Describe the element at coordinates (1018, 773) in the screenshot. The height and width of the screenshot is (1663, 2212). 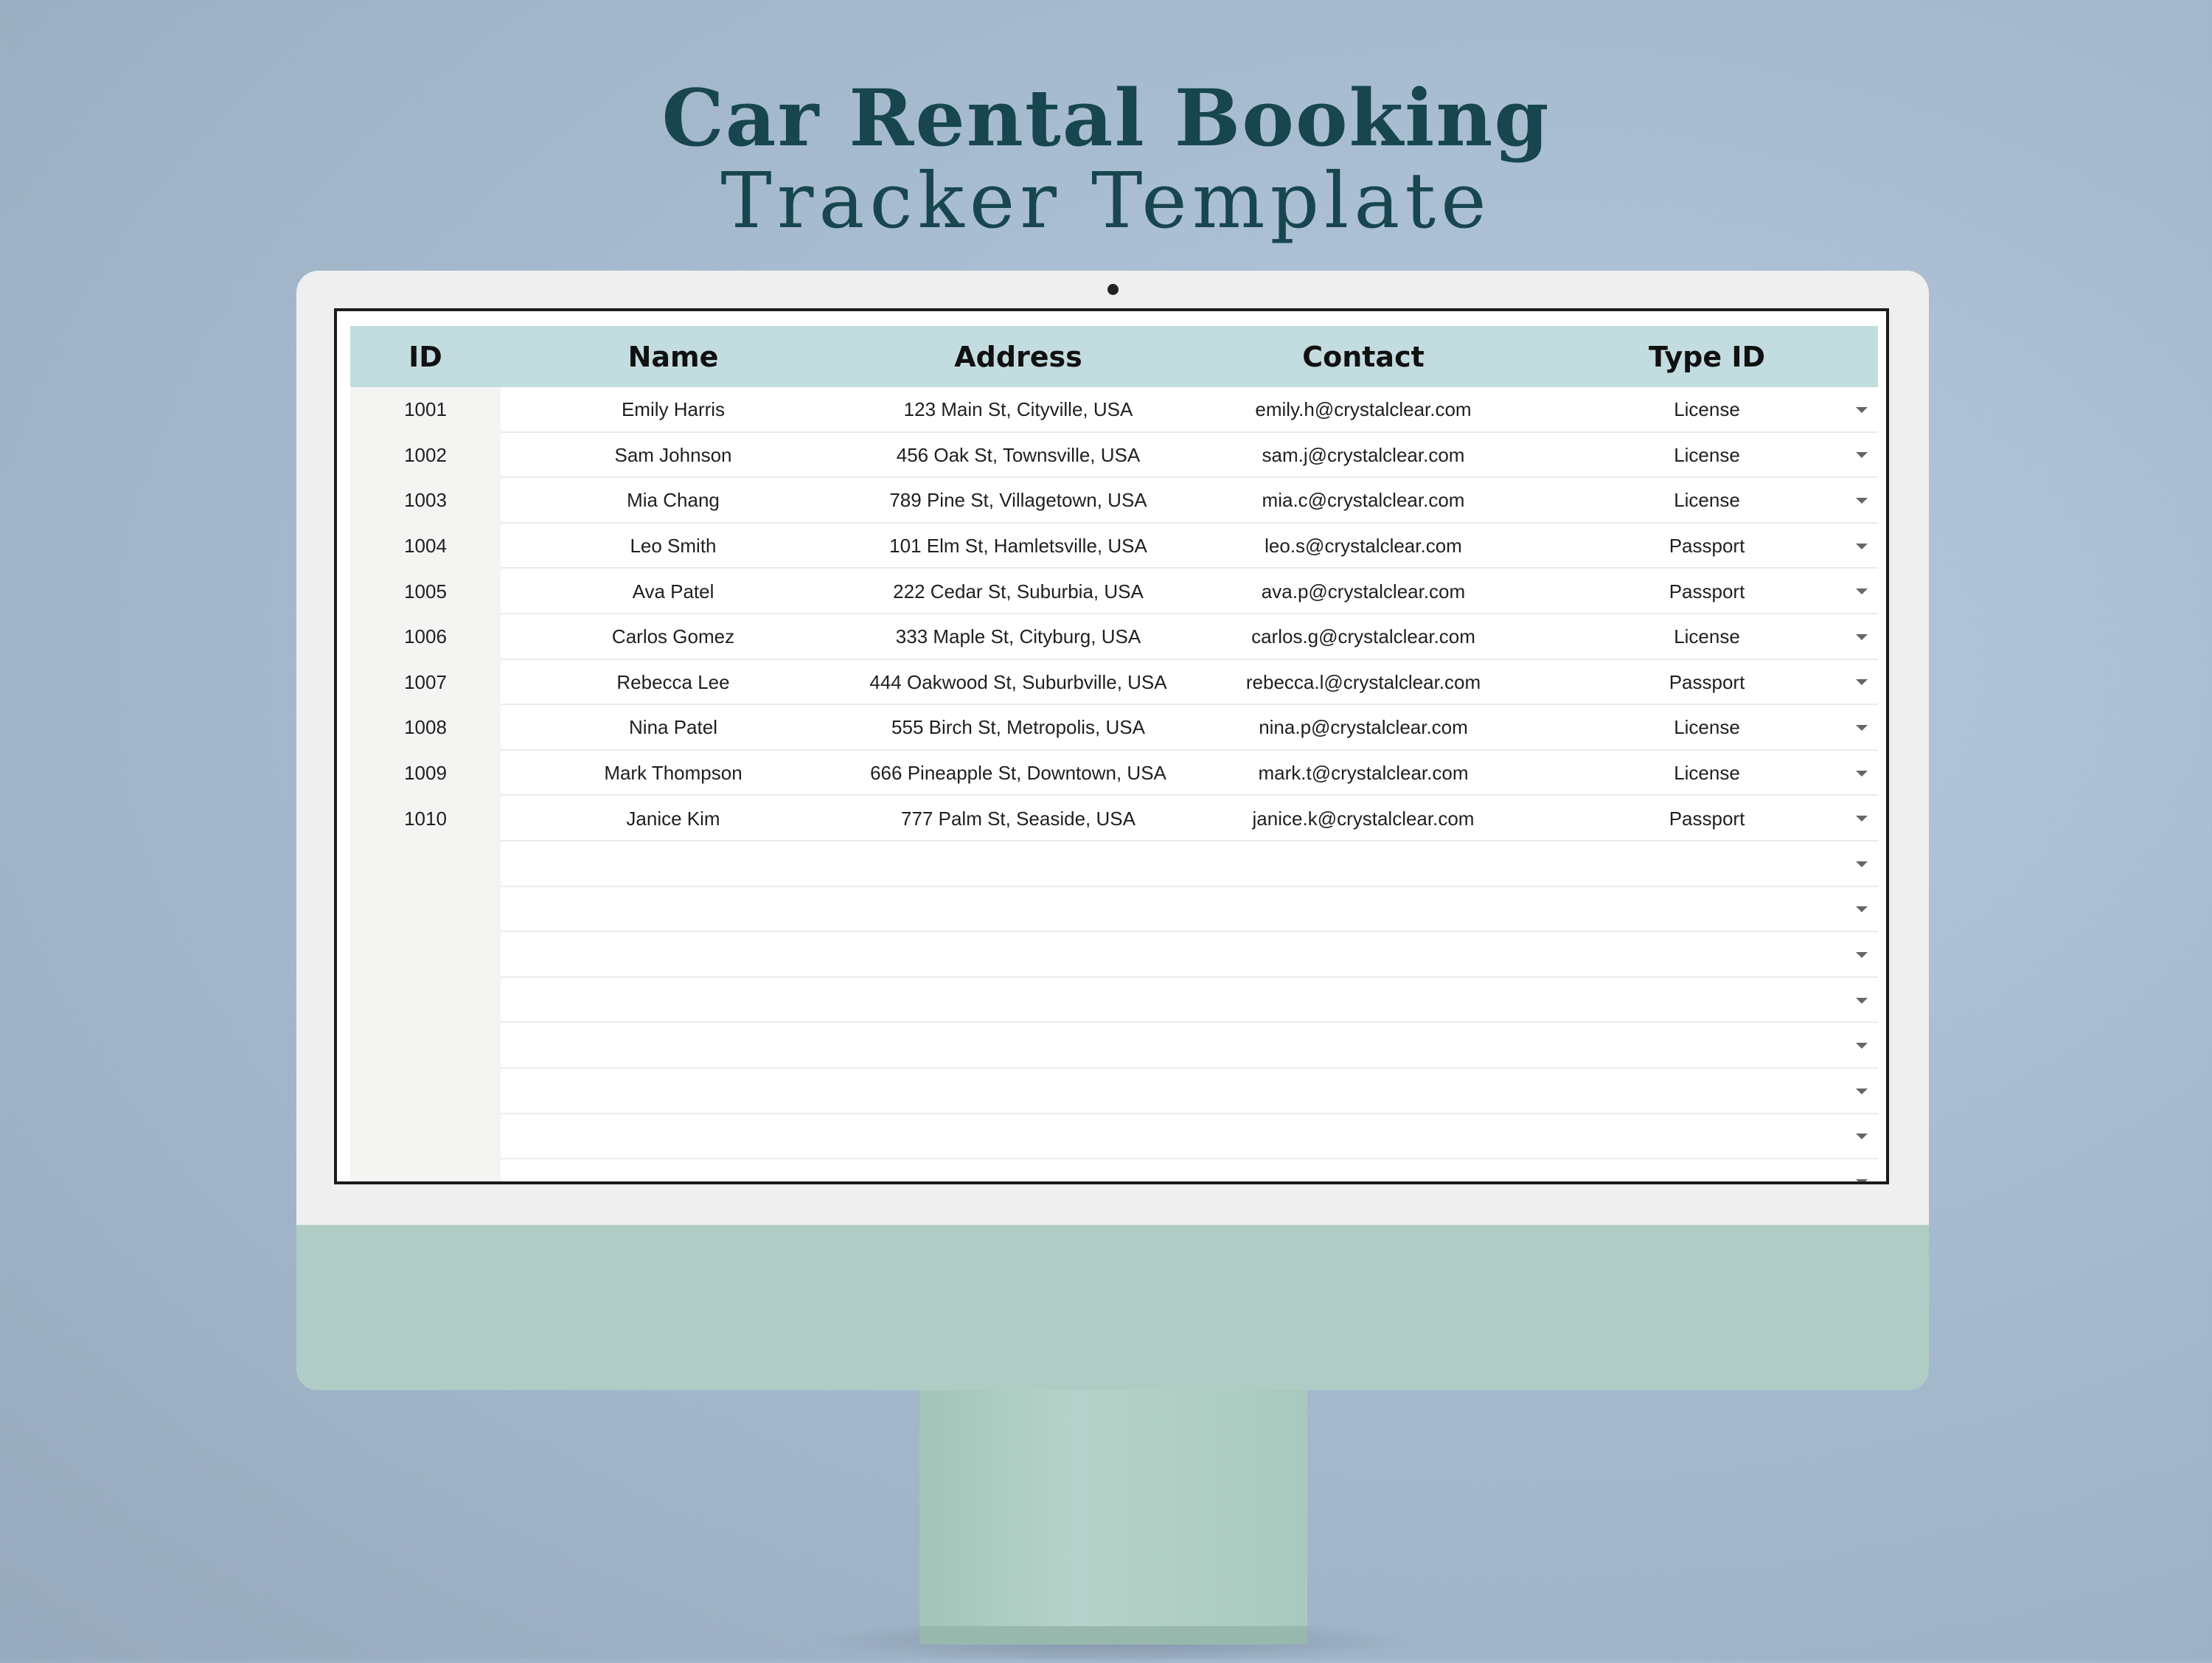
I see `cell-address: 666 Pineapple St, Downtown, USA` at that location.